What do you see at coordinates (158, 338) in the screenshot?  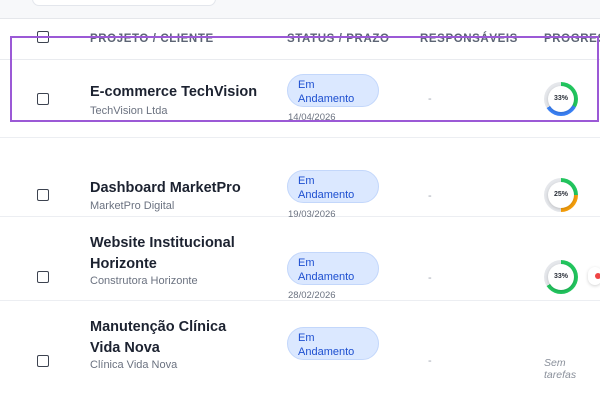 I see `project-title: Manutenção Clínica Vida Nova` at bounding box center [158, 338].